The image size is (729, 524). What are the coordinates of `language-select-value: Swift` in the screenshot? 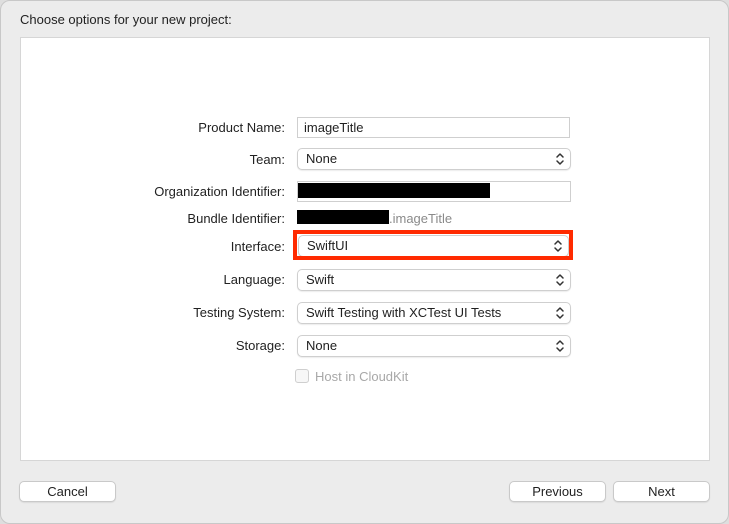 It's located at (320, 279).